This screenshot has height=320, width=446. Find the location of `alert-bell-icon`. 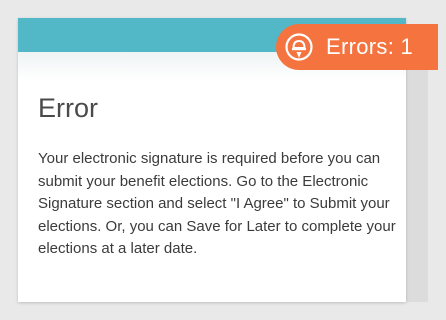

alert-bell-icon is located at coordinates (299, 47).